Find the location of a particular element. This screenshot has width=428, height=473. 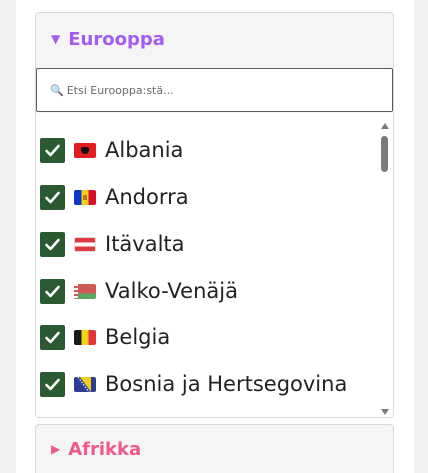

list-item: Albania is located at coordinates (111, 150).